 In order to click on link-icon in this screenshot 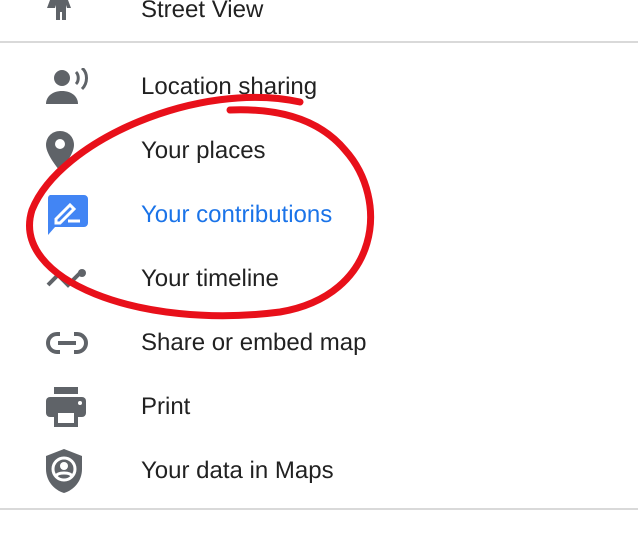, I will do `click(67, 343)`.